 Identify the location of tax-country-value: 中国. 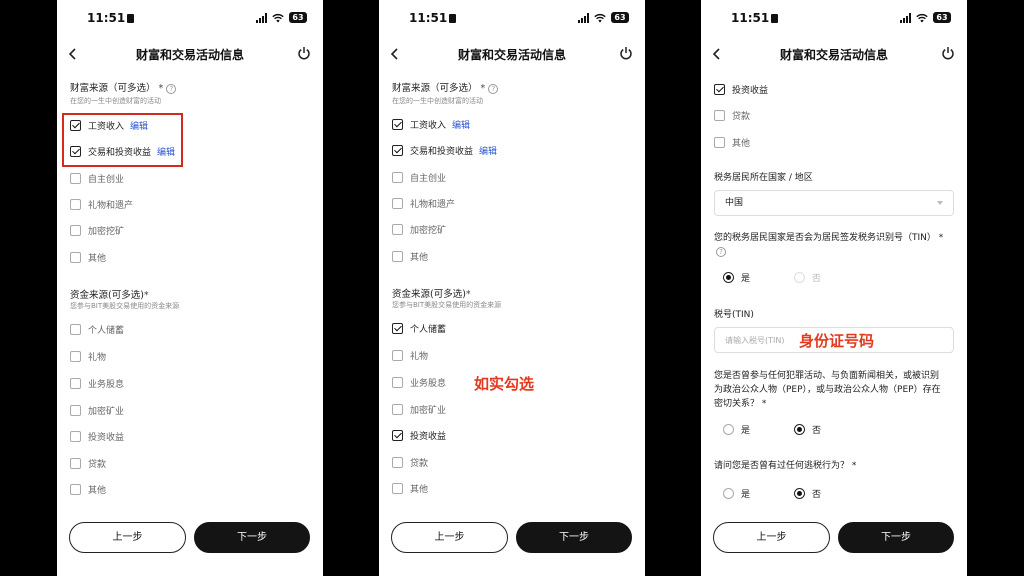
(734, 203).